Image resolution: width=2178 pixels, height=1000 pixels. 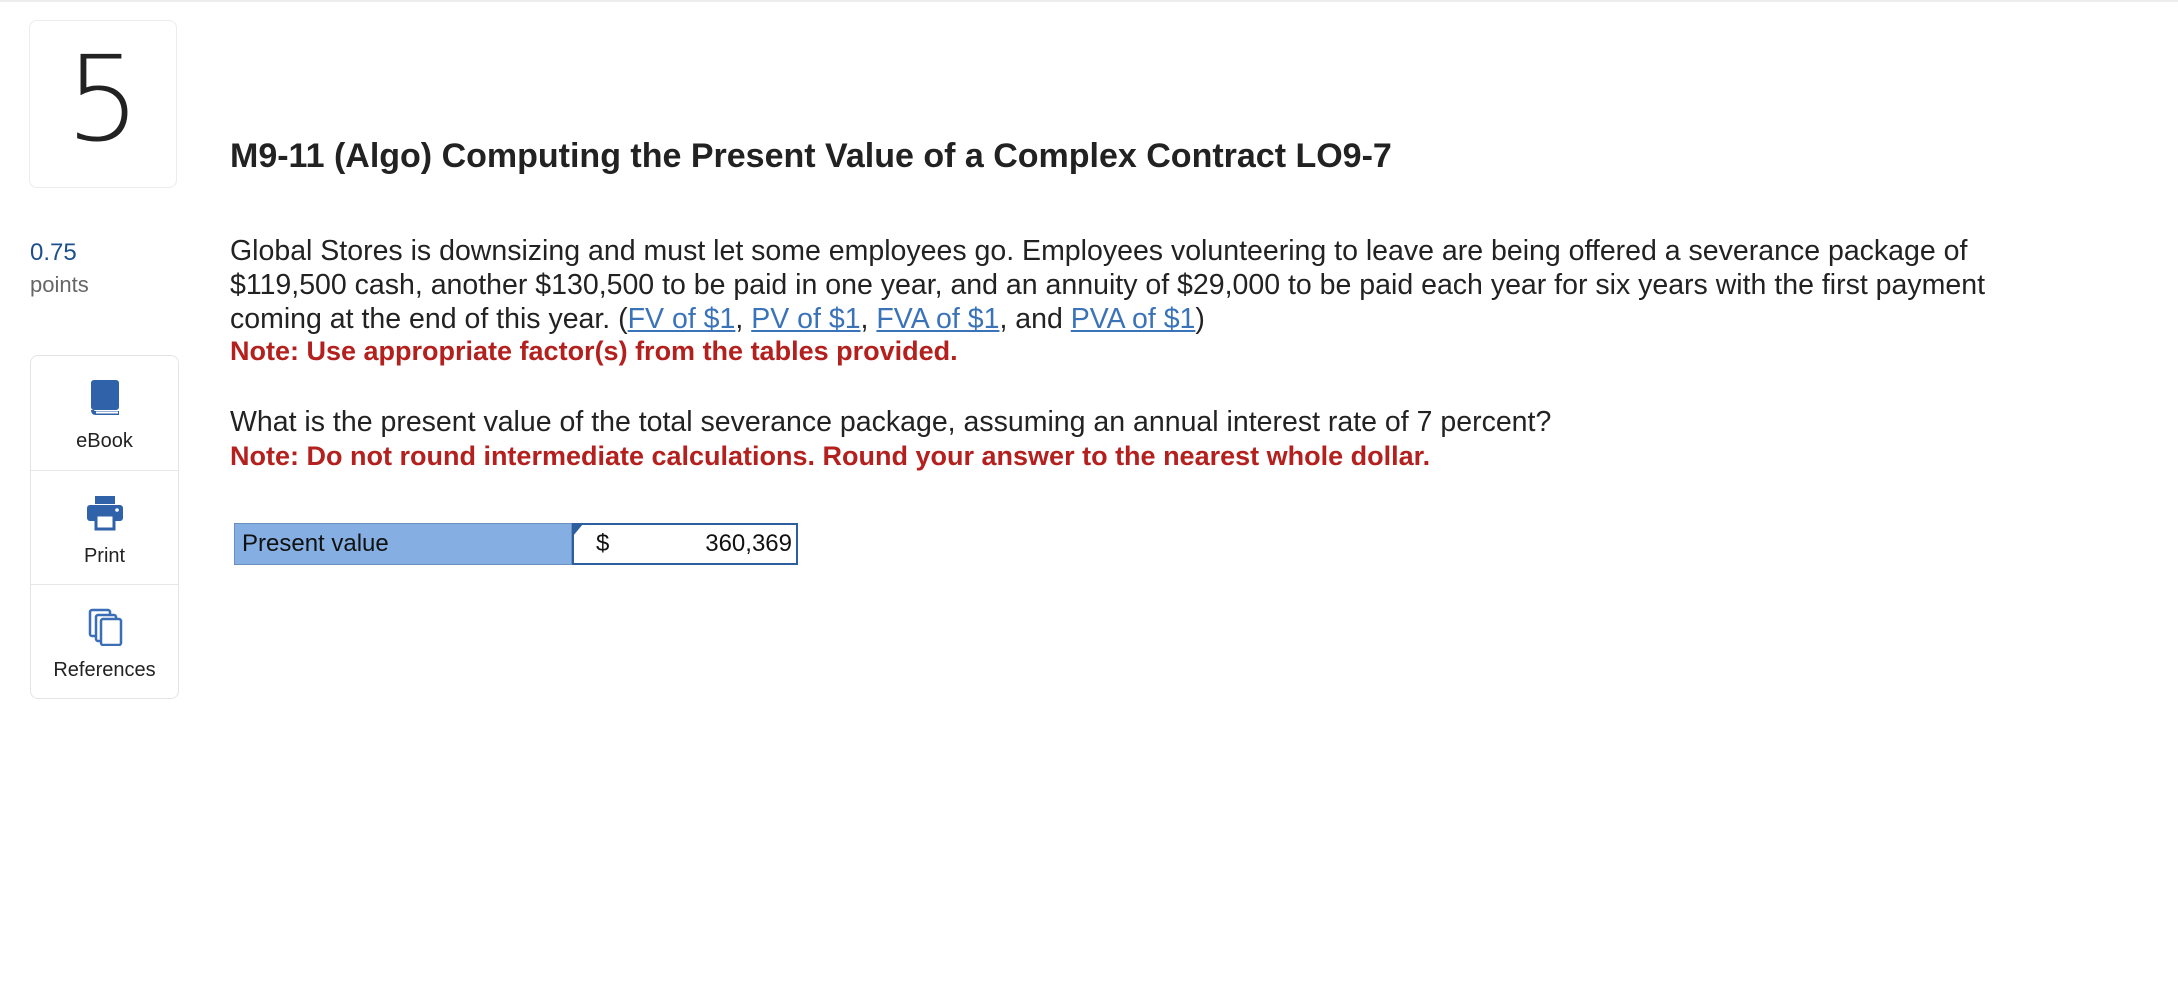 What do you see at coordinates (603, 543) in the screenshot?
I see `currency-symbol: $` at bounding box center [603, 543].